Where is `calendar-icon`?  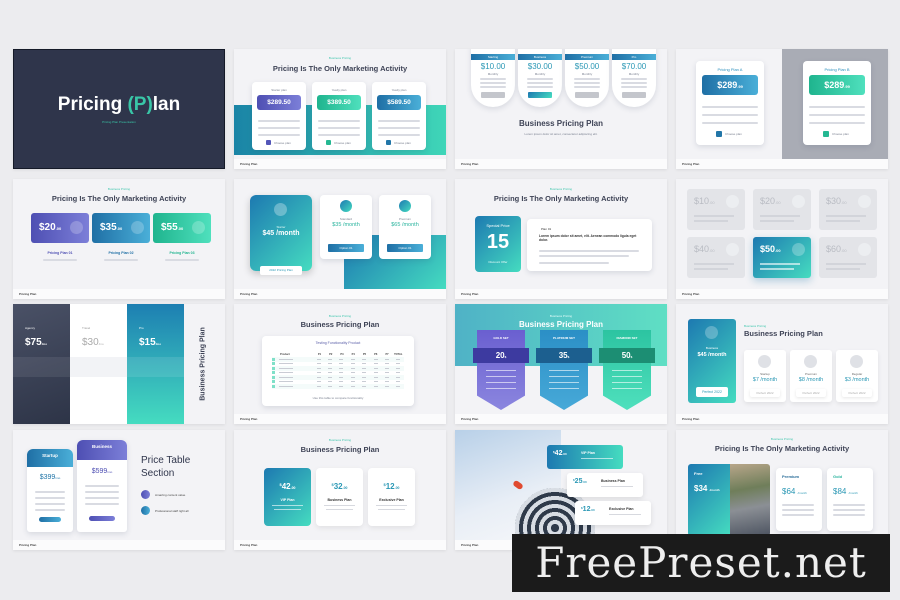
calendar-icon is located at coordinates (145, 510).